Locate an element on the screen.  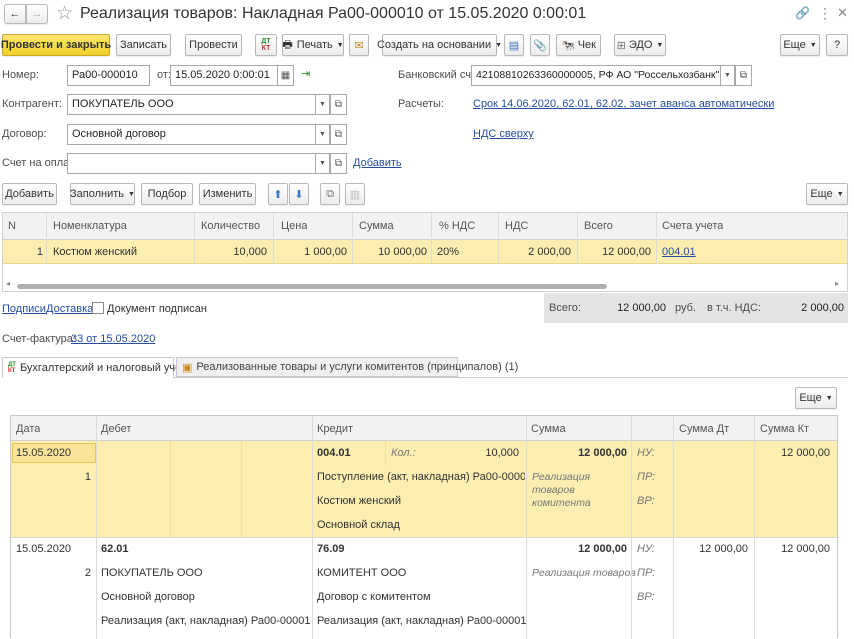
invoice-for-payment-field is located at coordinates (191, 163).